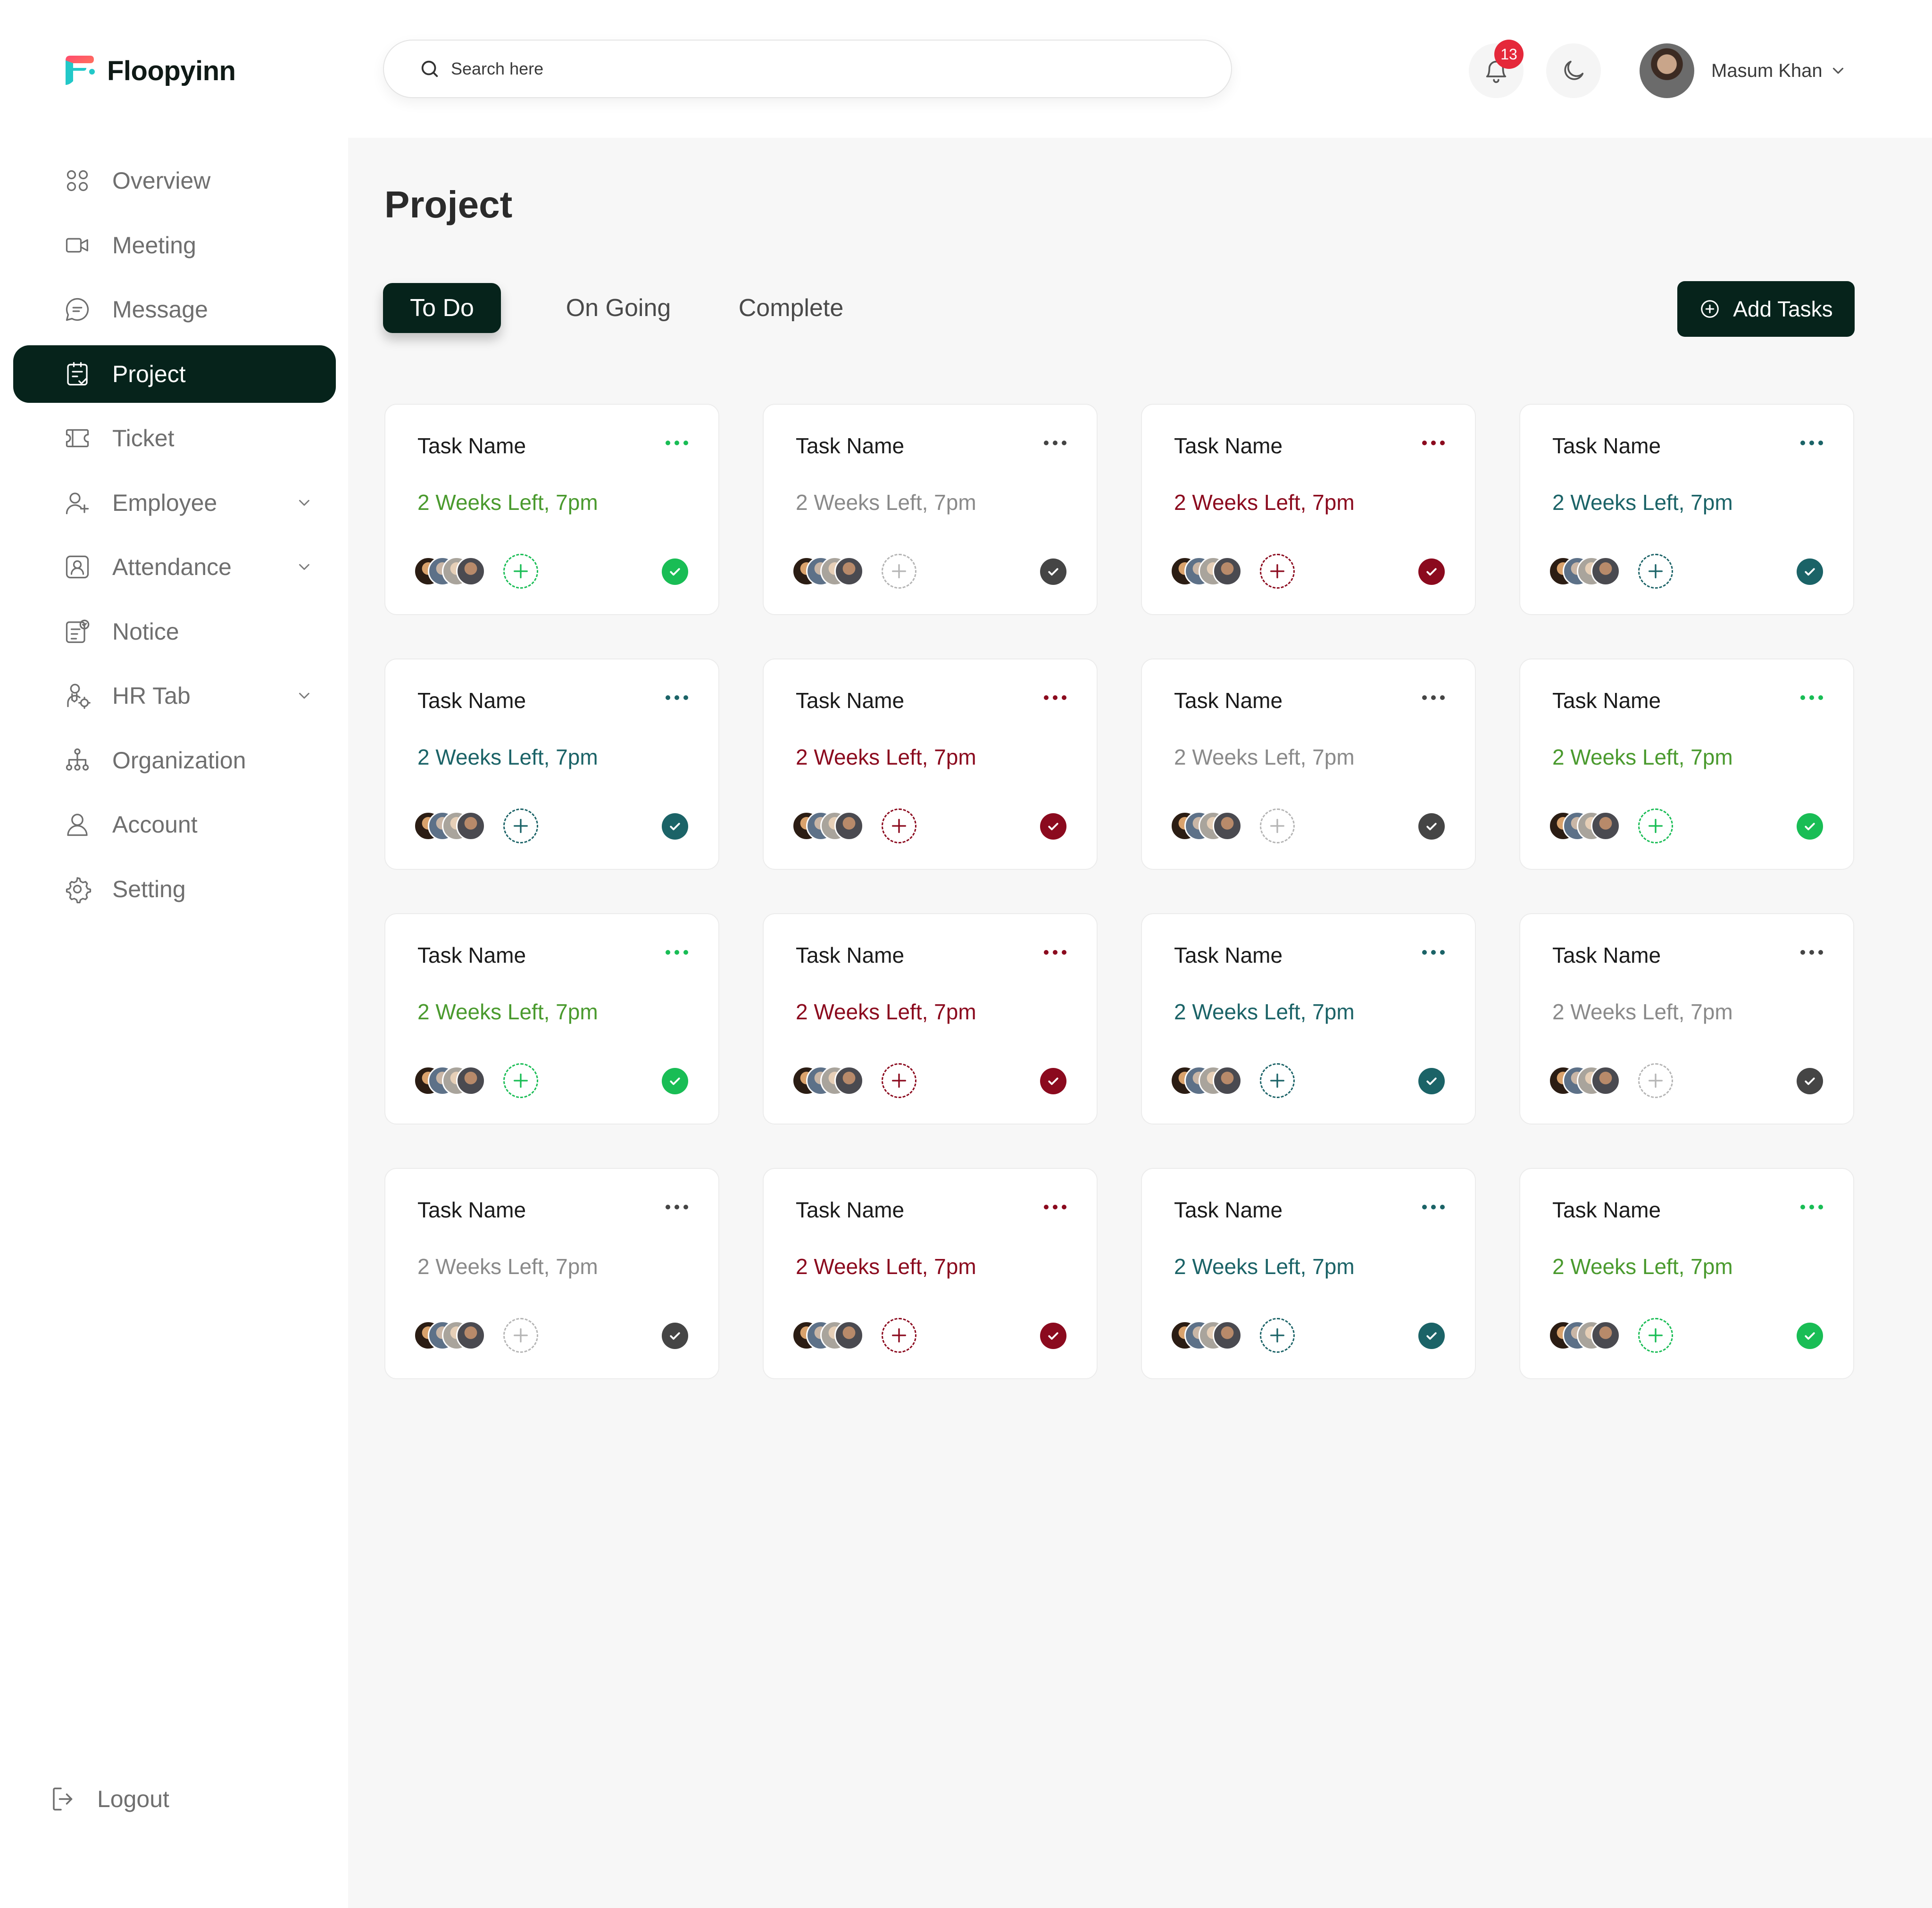 This screenshot has height=1908, width=1932. I want to click on tab-complete: Complete, so click(791, 308).